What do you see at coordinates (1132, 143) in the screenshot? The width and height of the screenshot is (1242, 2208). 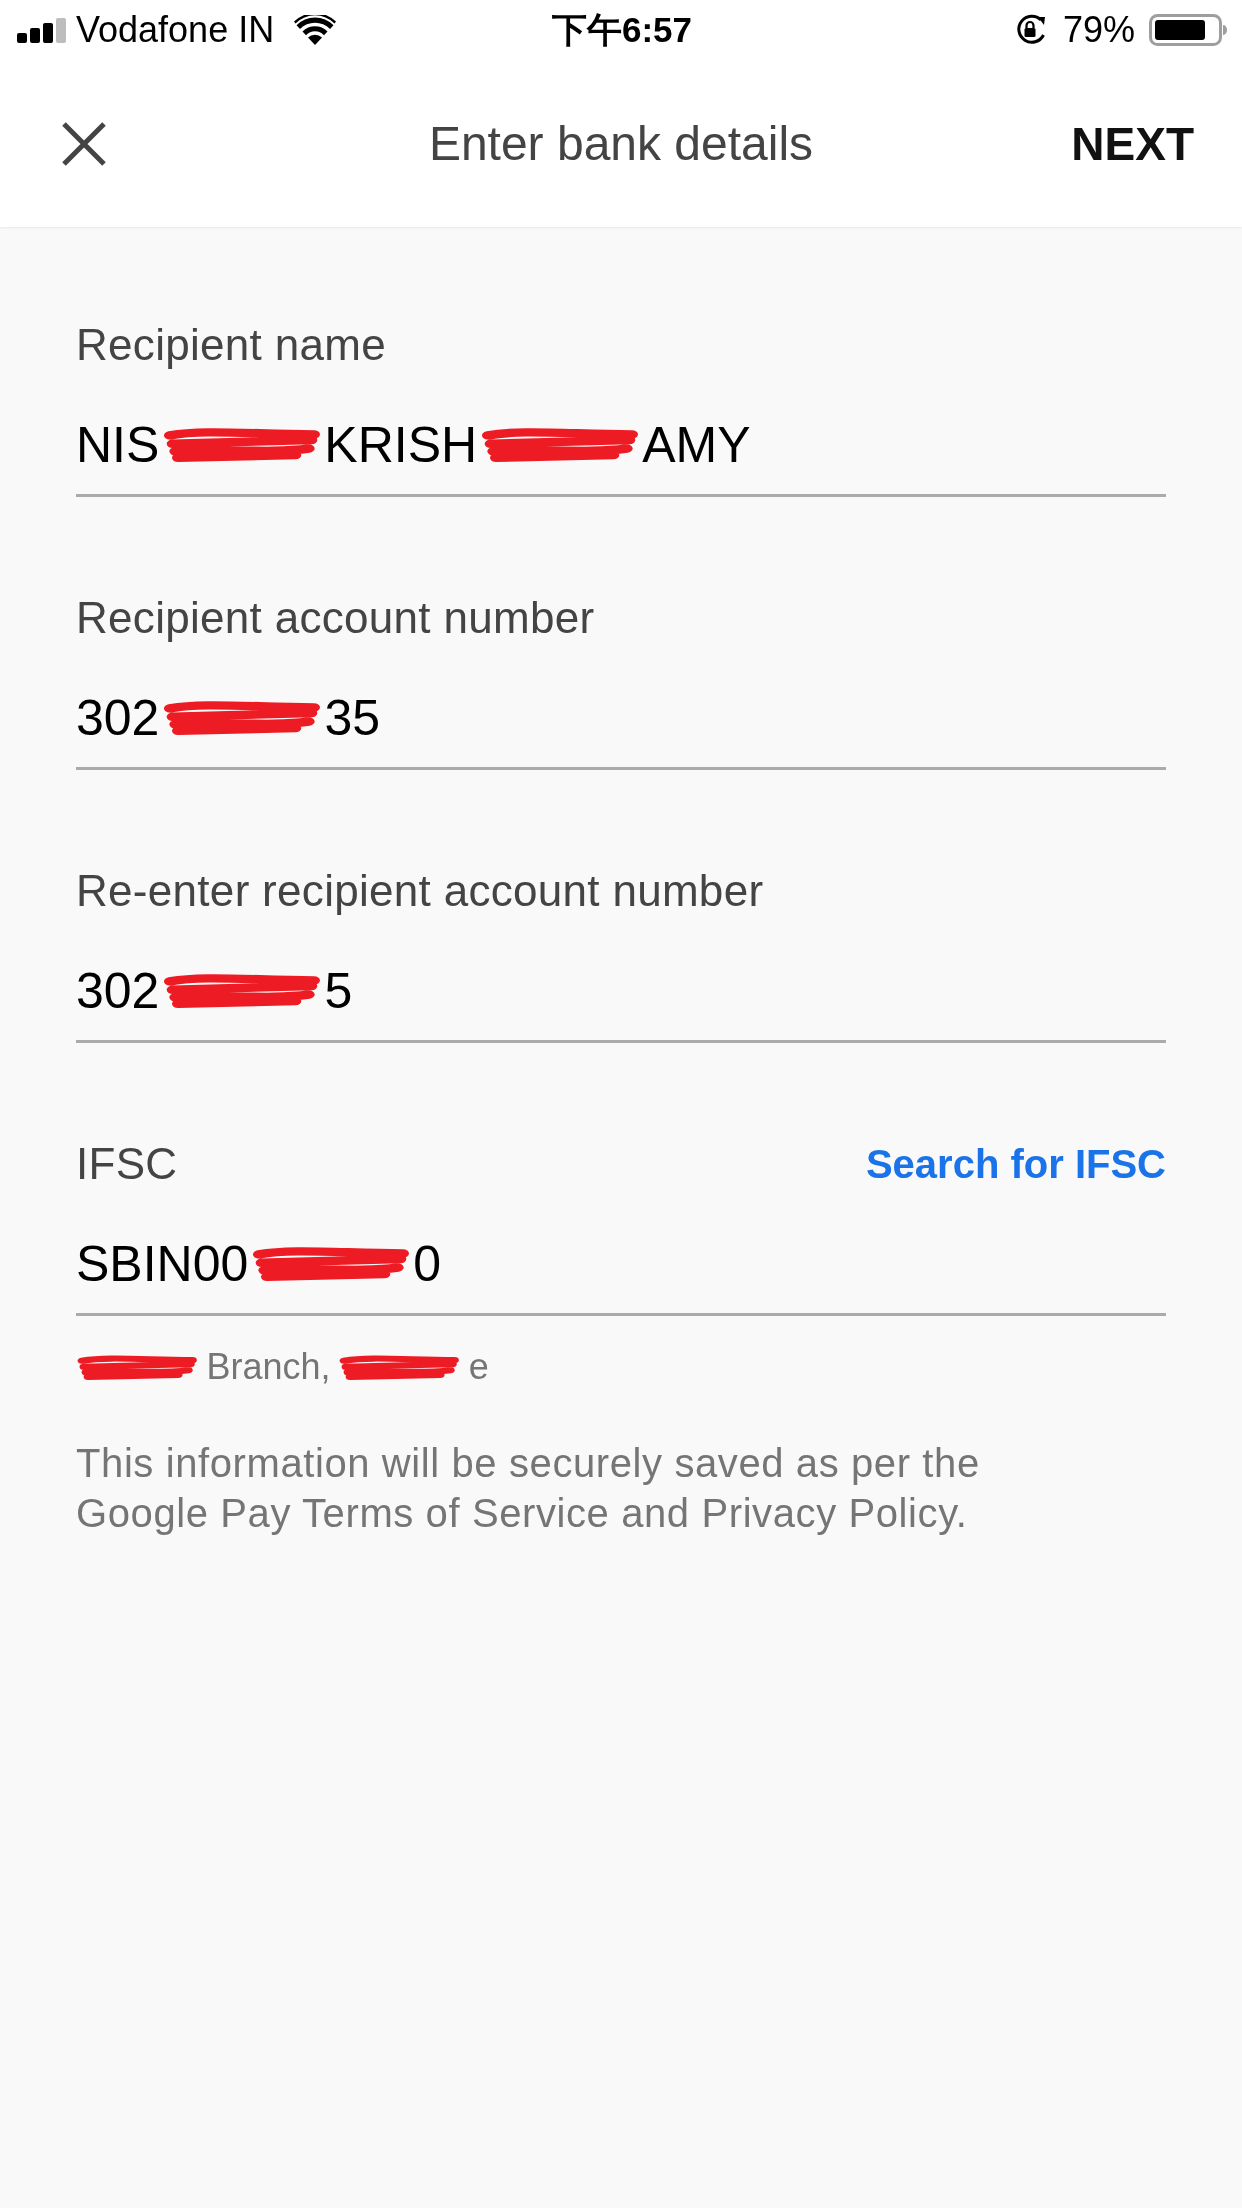 I see `next-button: NEXT` at bounding box center [1132, 143].